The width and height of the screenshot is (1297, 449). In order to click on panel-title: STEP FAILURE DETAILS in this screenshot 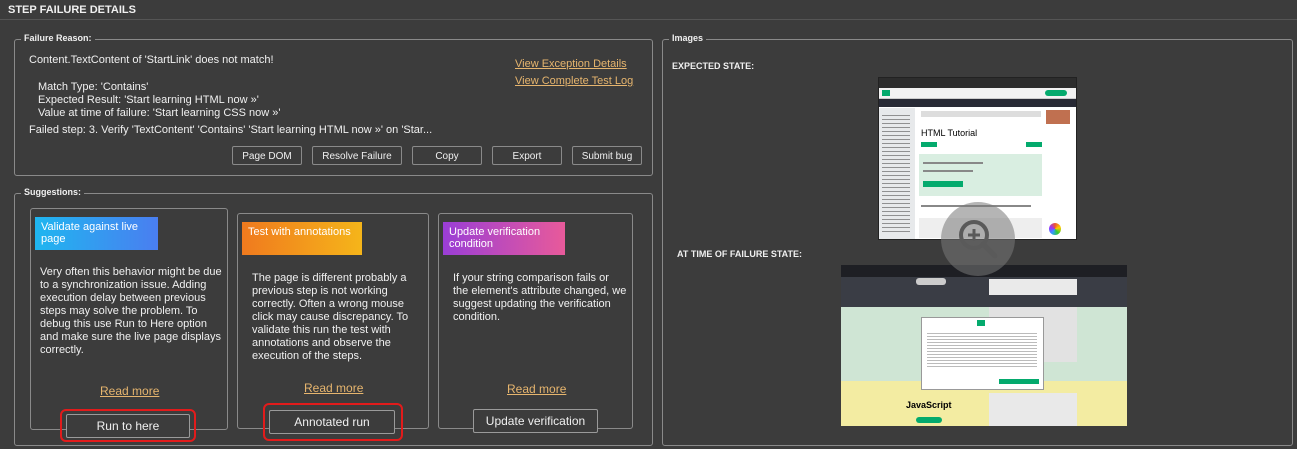, I will do `click(72, 10)`.